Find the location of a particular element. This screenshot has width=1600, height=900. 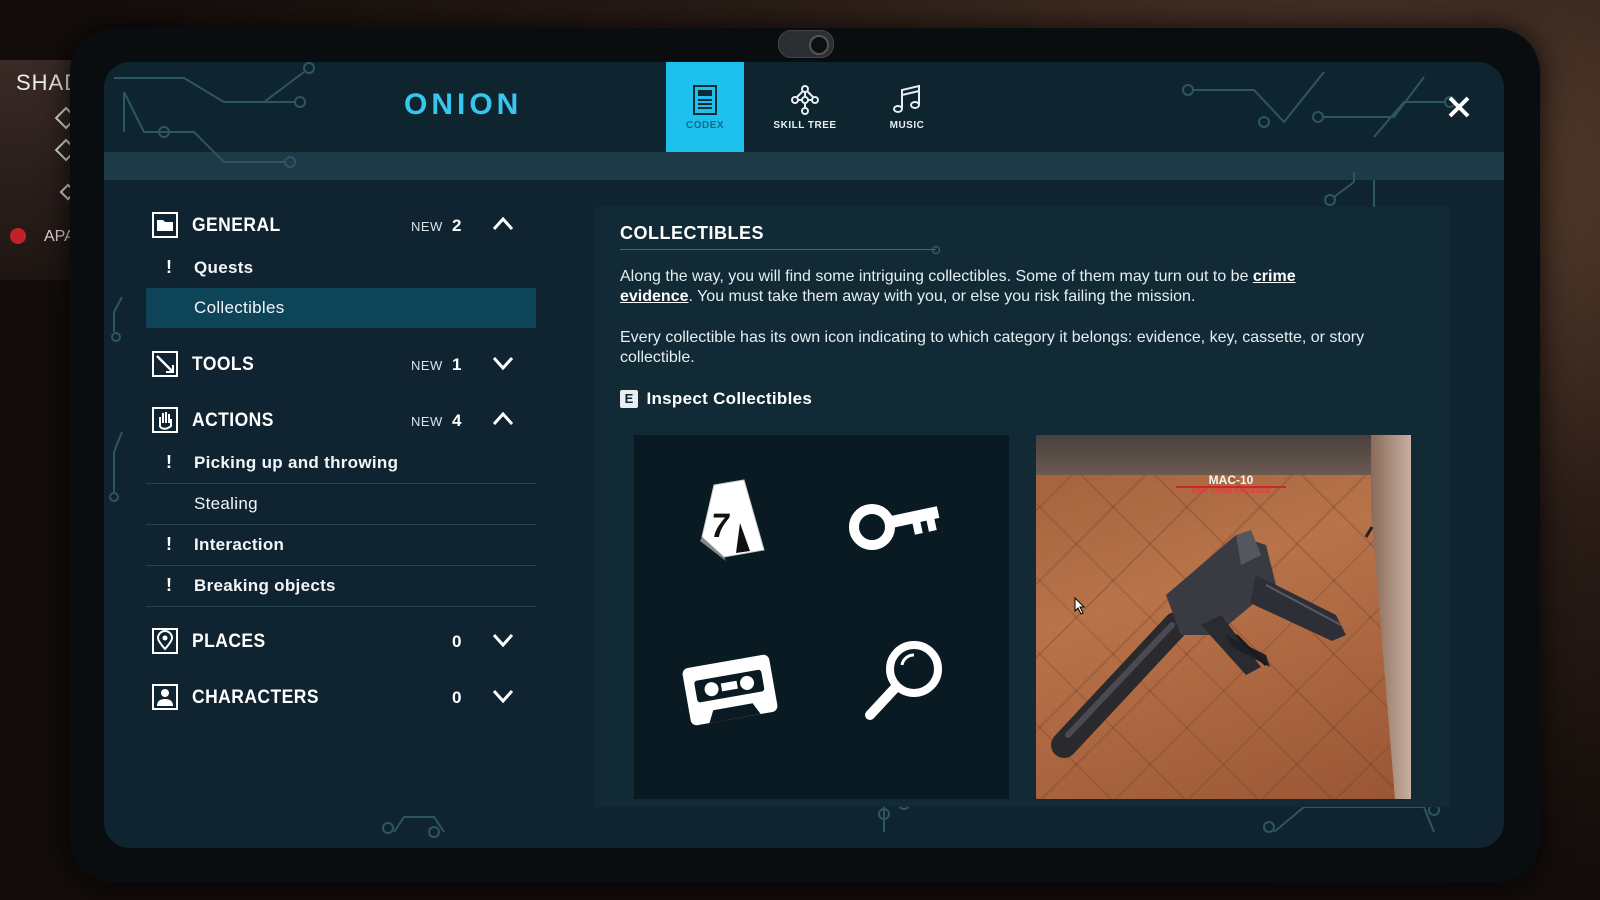

list-item-picking-up: ! Picking up and throwing is located at coordinates (341, 463).